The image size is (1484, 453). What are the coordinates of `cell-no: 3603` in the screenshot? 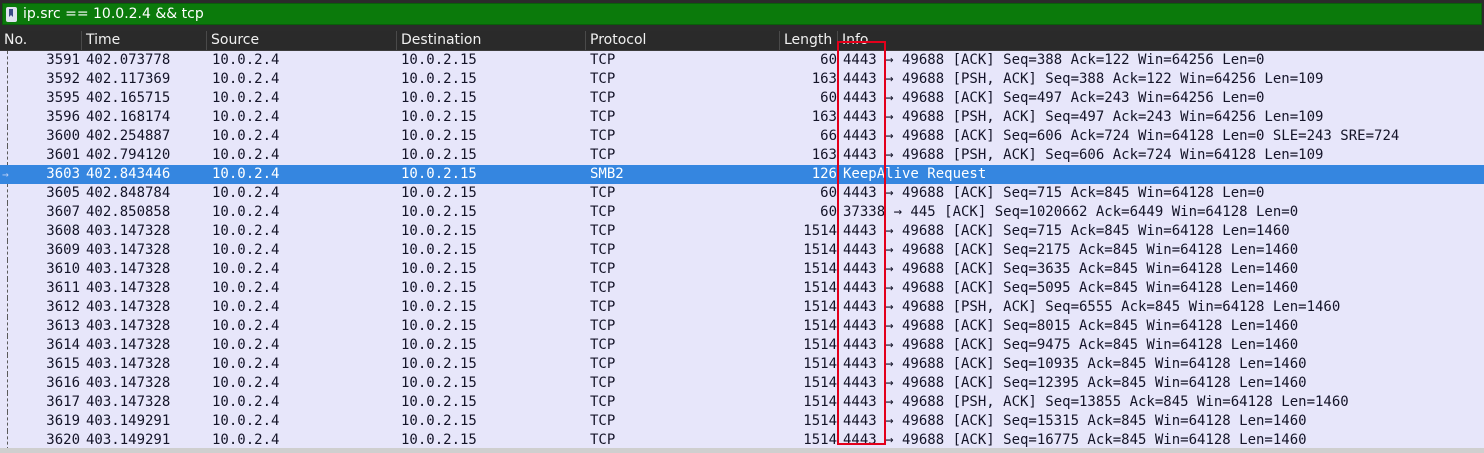 It's located at (63, 174).